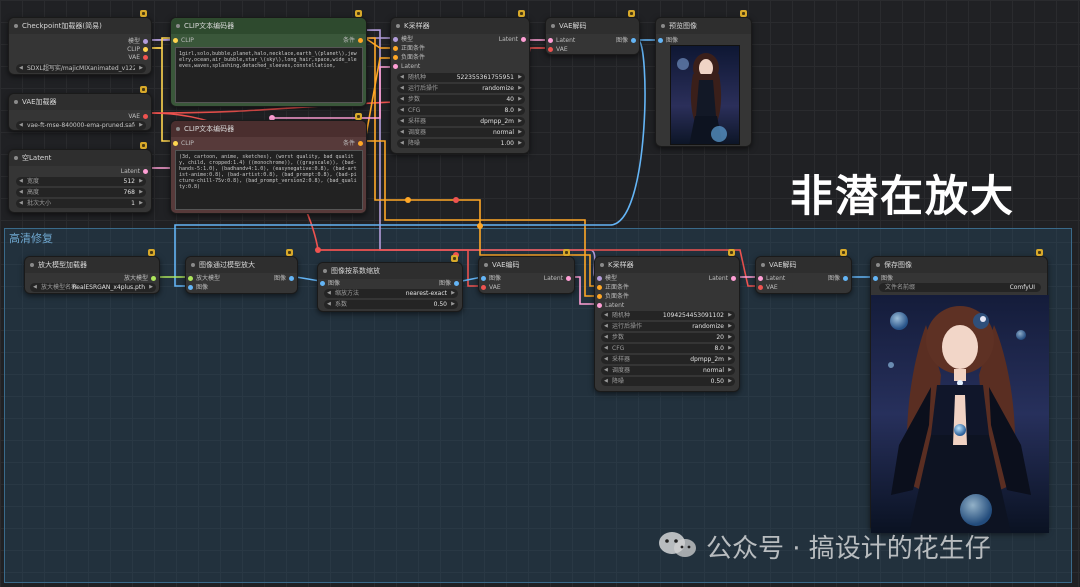 This screenshot has height=587, width=1080. I want to click on output-upscale-model: 放大模型, so click(141, 278).